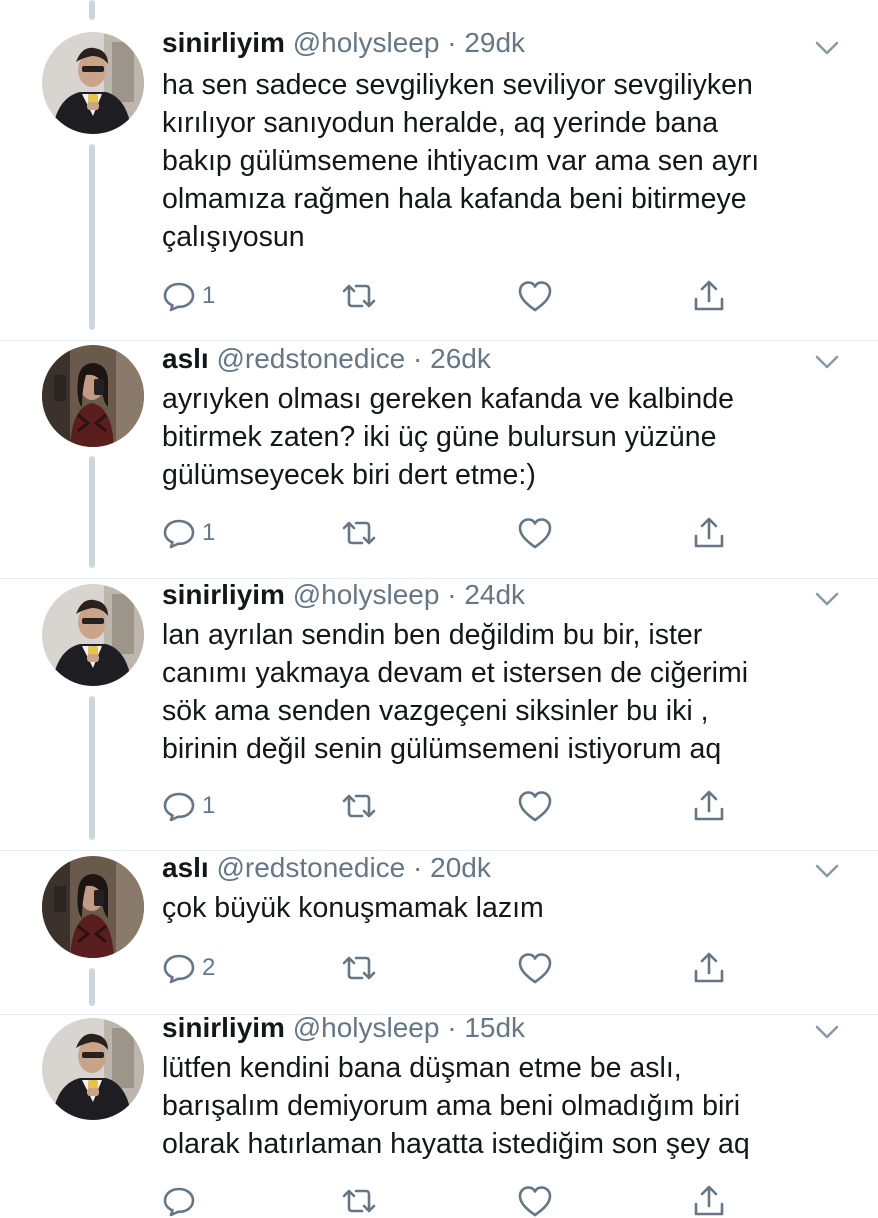 This screenshot has height=1218, width=878. What do you see at coordinates (233, 237) in the screenshot?
I see `tweet-text-line: çalışıyosun` at bounding box center [233, 237].